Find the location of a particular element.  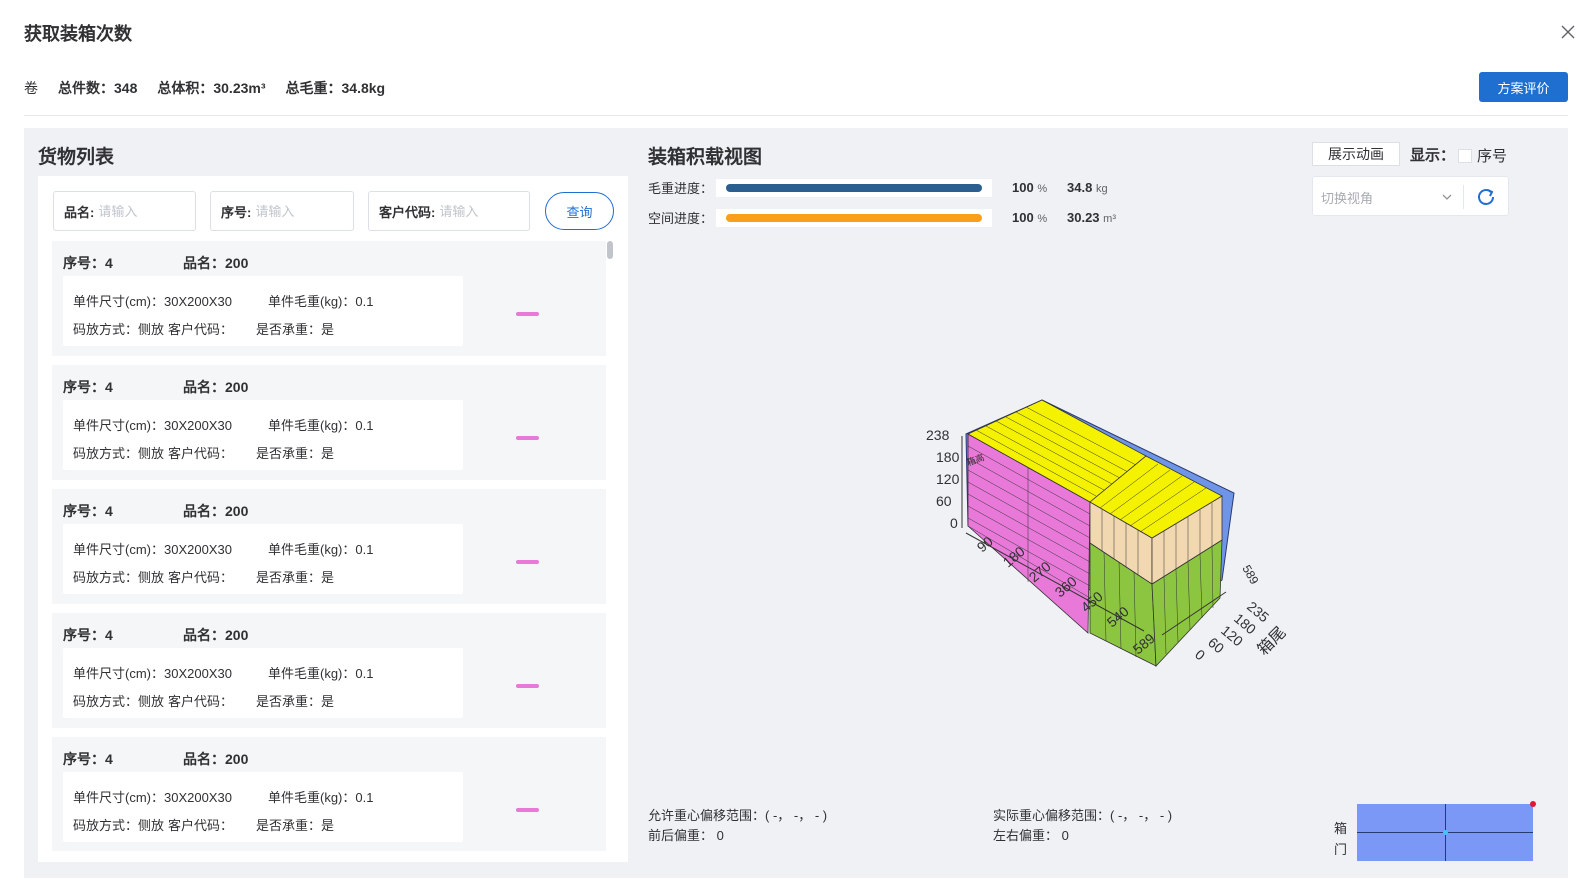

seq-checkbox-box is located at coordinates (1465, 155).